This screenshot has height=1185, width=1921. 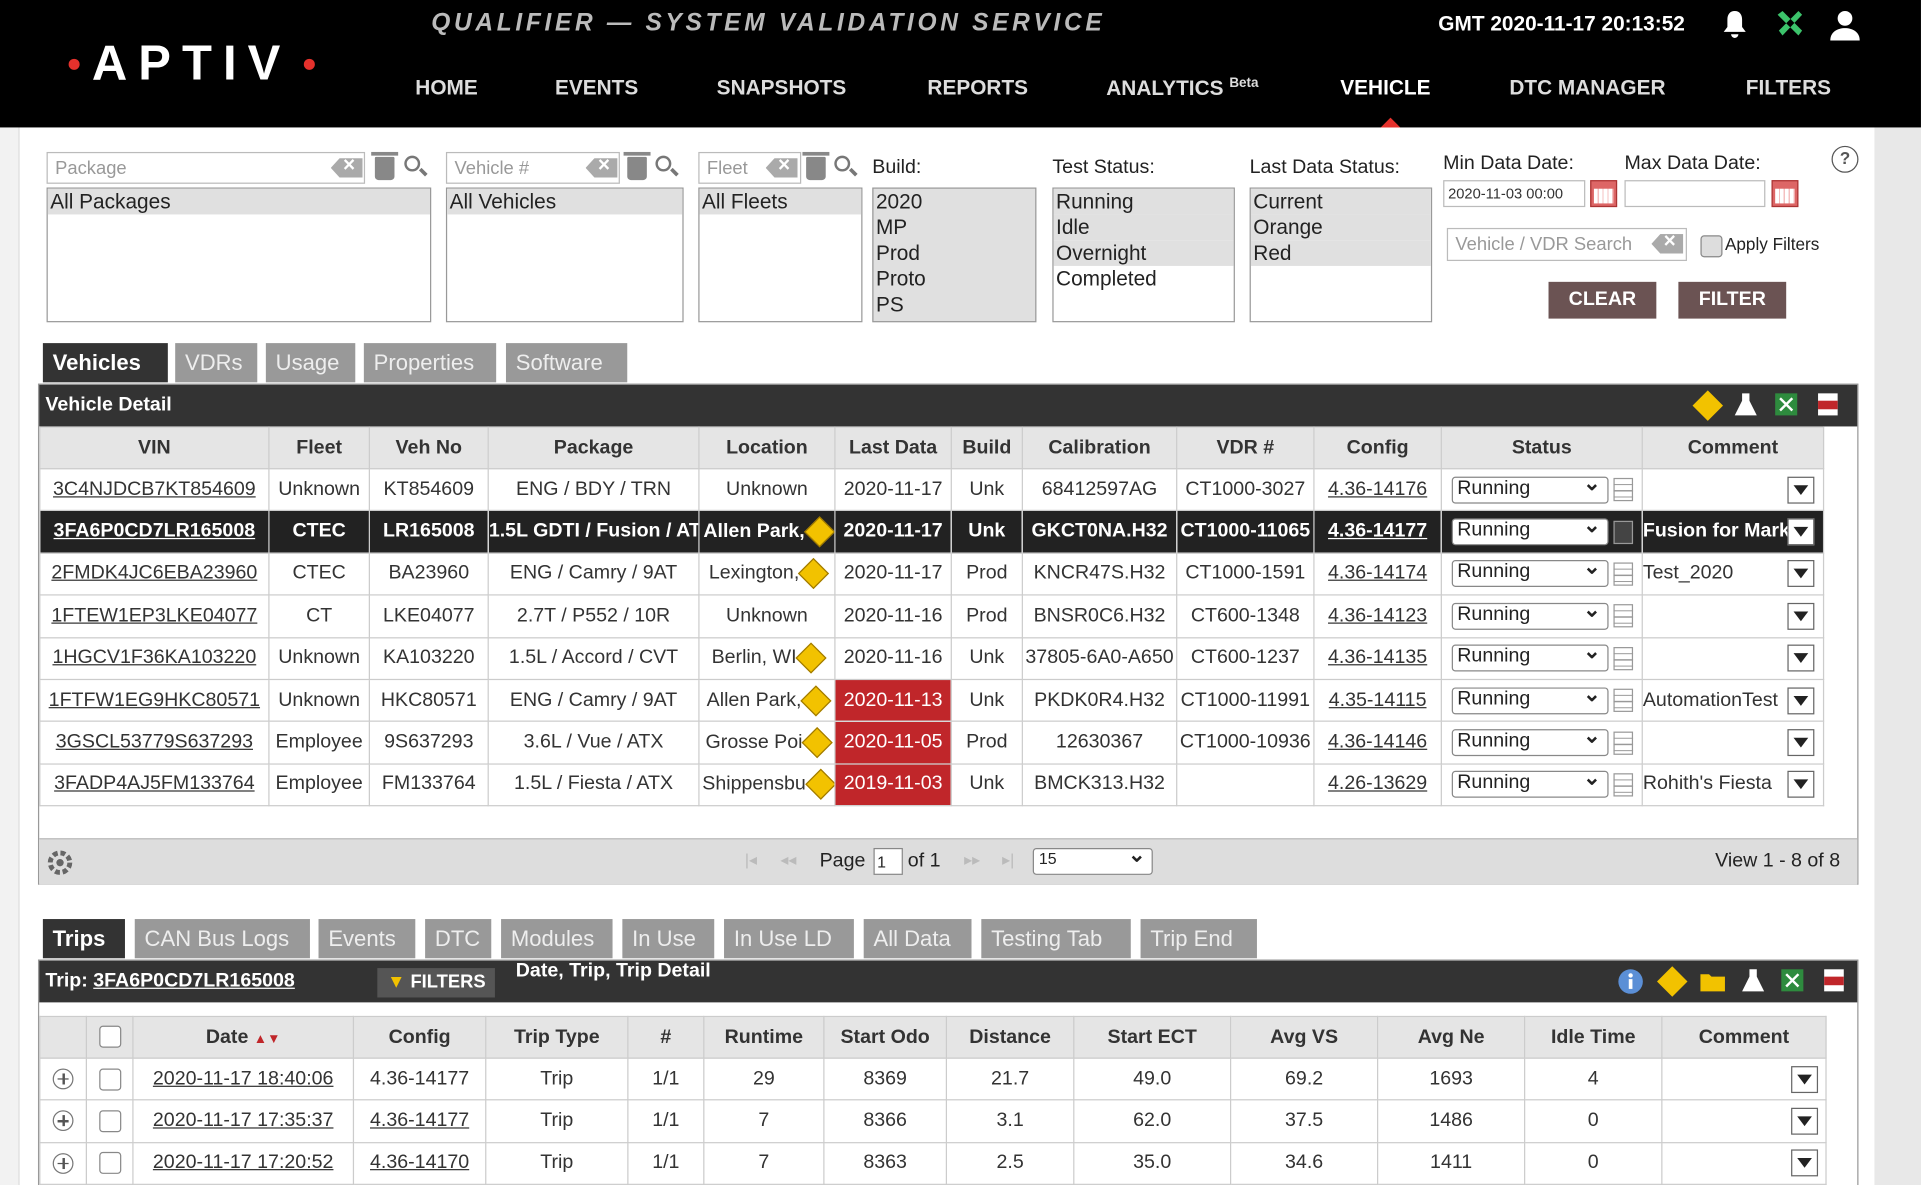 I want to click on folder-icon, so click(x=1712, y=981).